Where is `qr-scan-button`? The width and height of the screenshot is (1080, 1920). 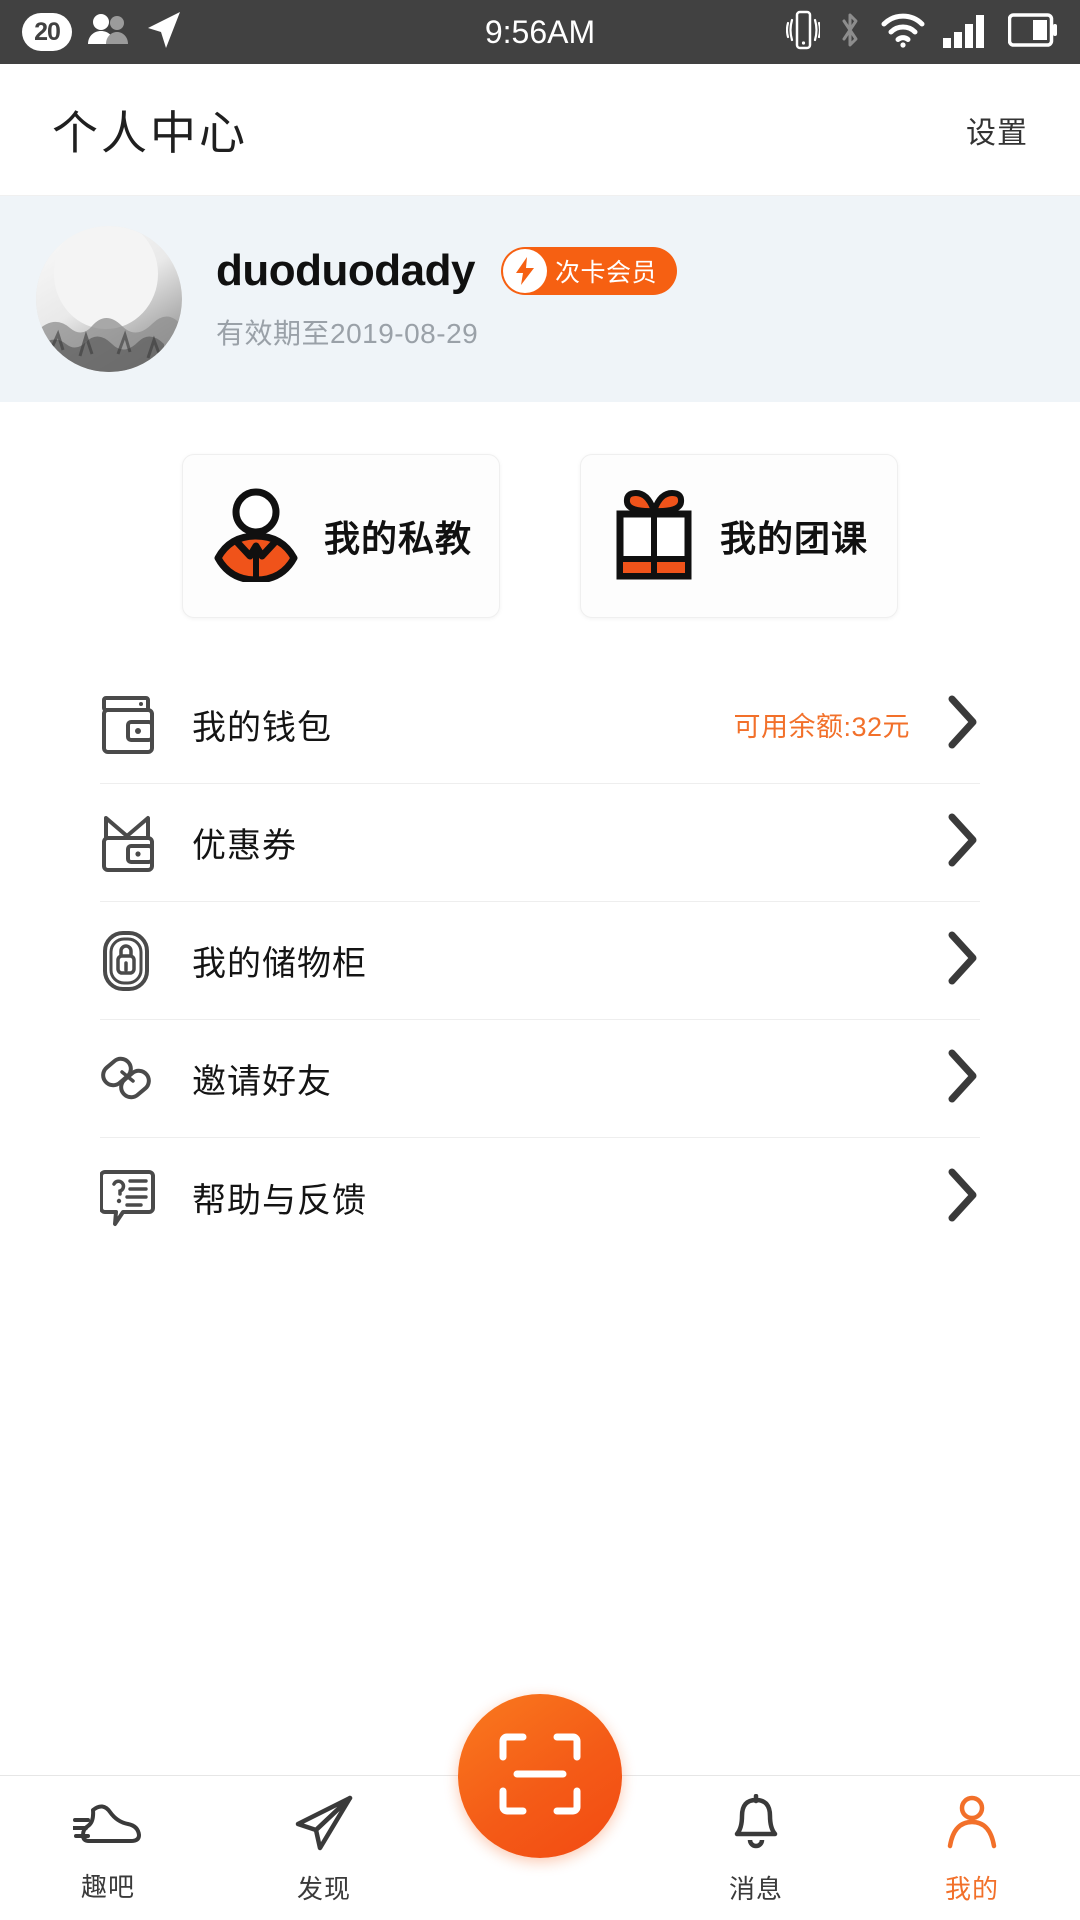 qr-scan-button is located at coordinates (540, 1776).